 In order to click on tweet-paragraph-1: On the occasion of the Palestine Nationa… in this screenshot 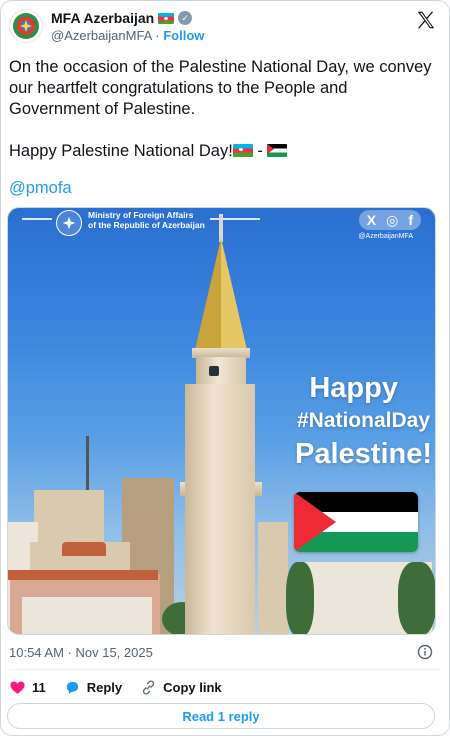, I will do `click(220, 88)`.